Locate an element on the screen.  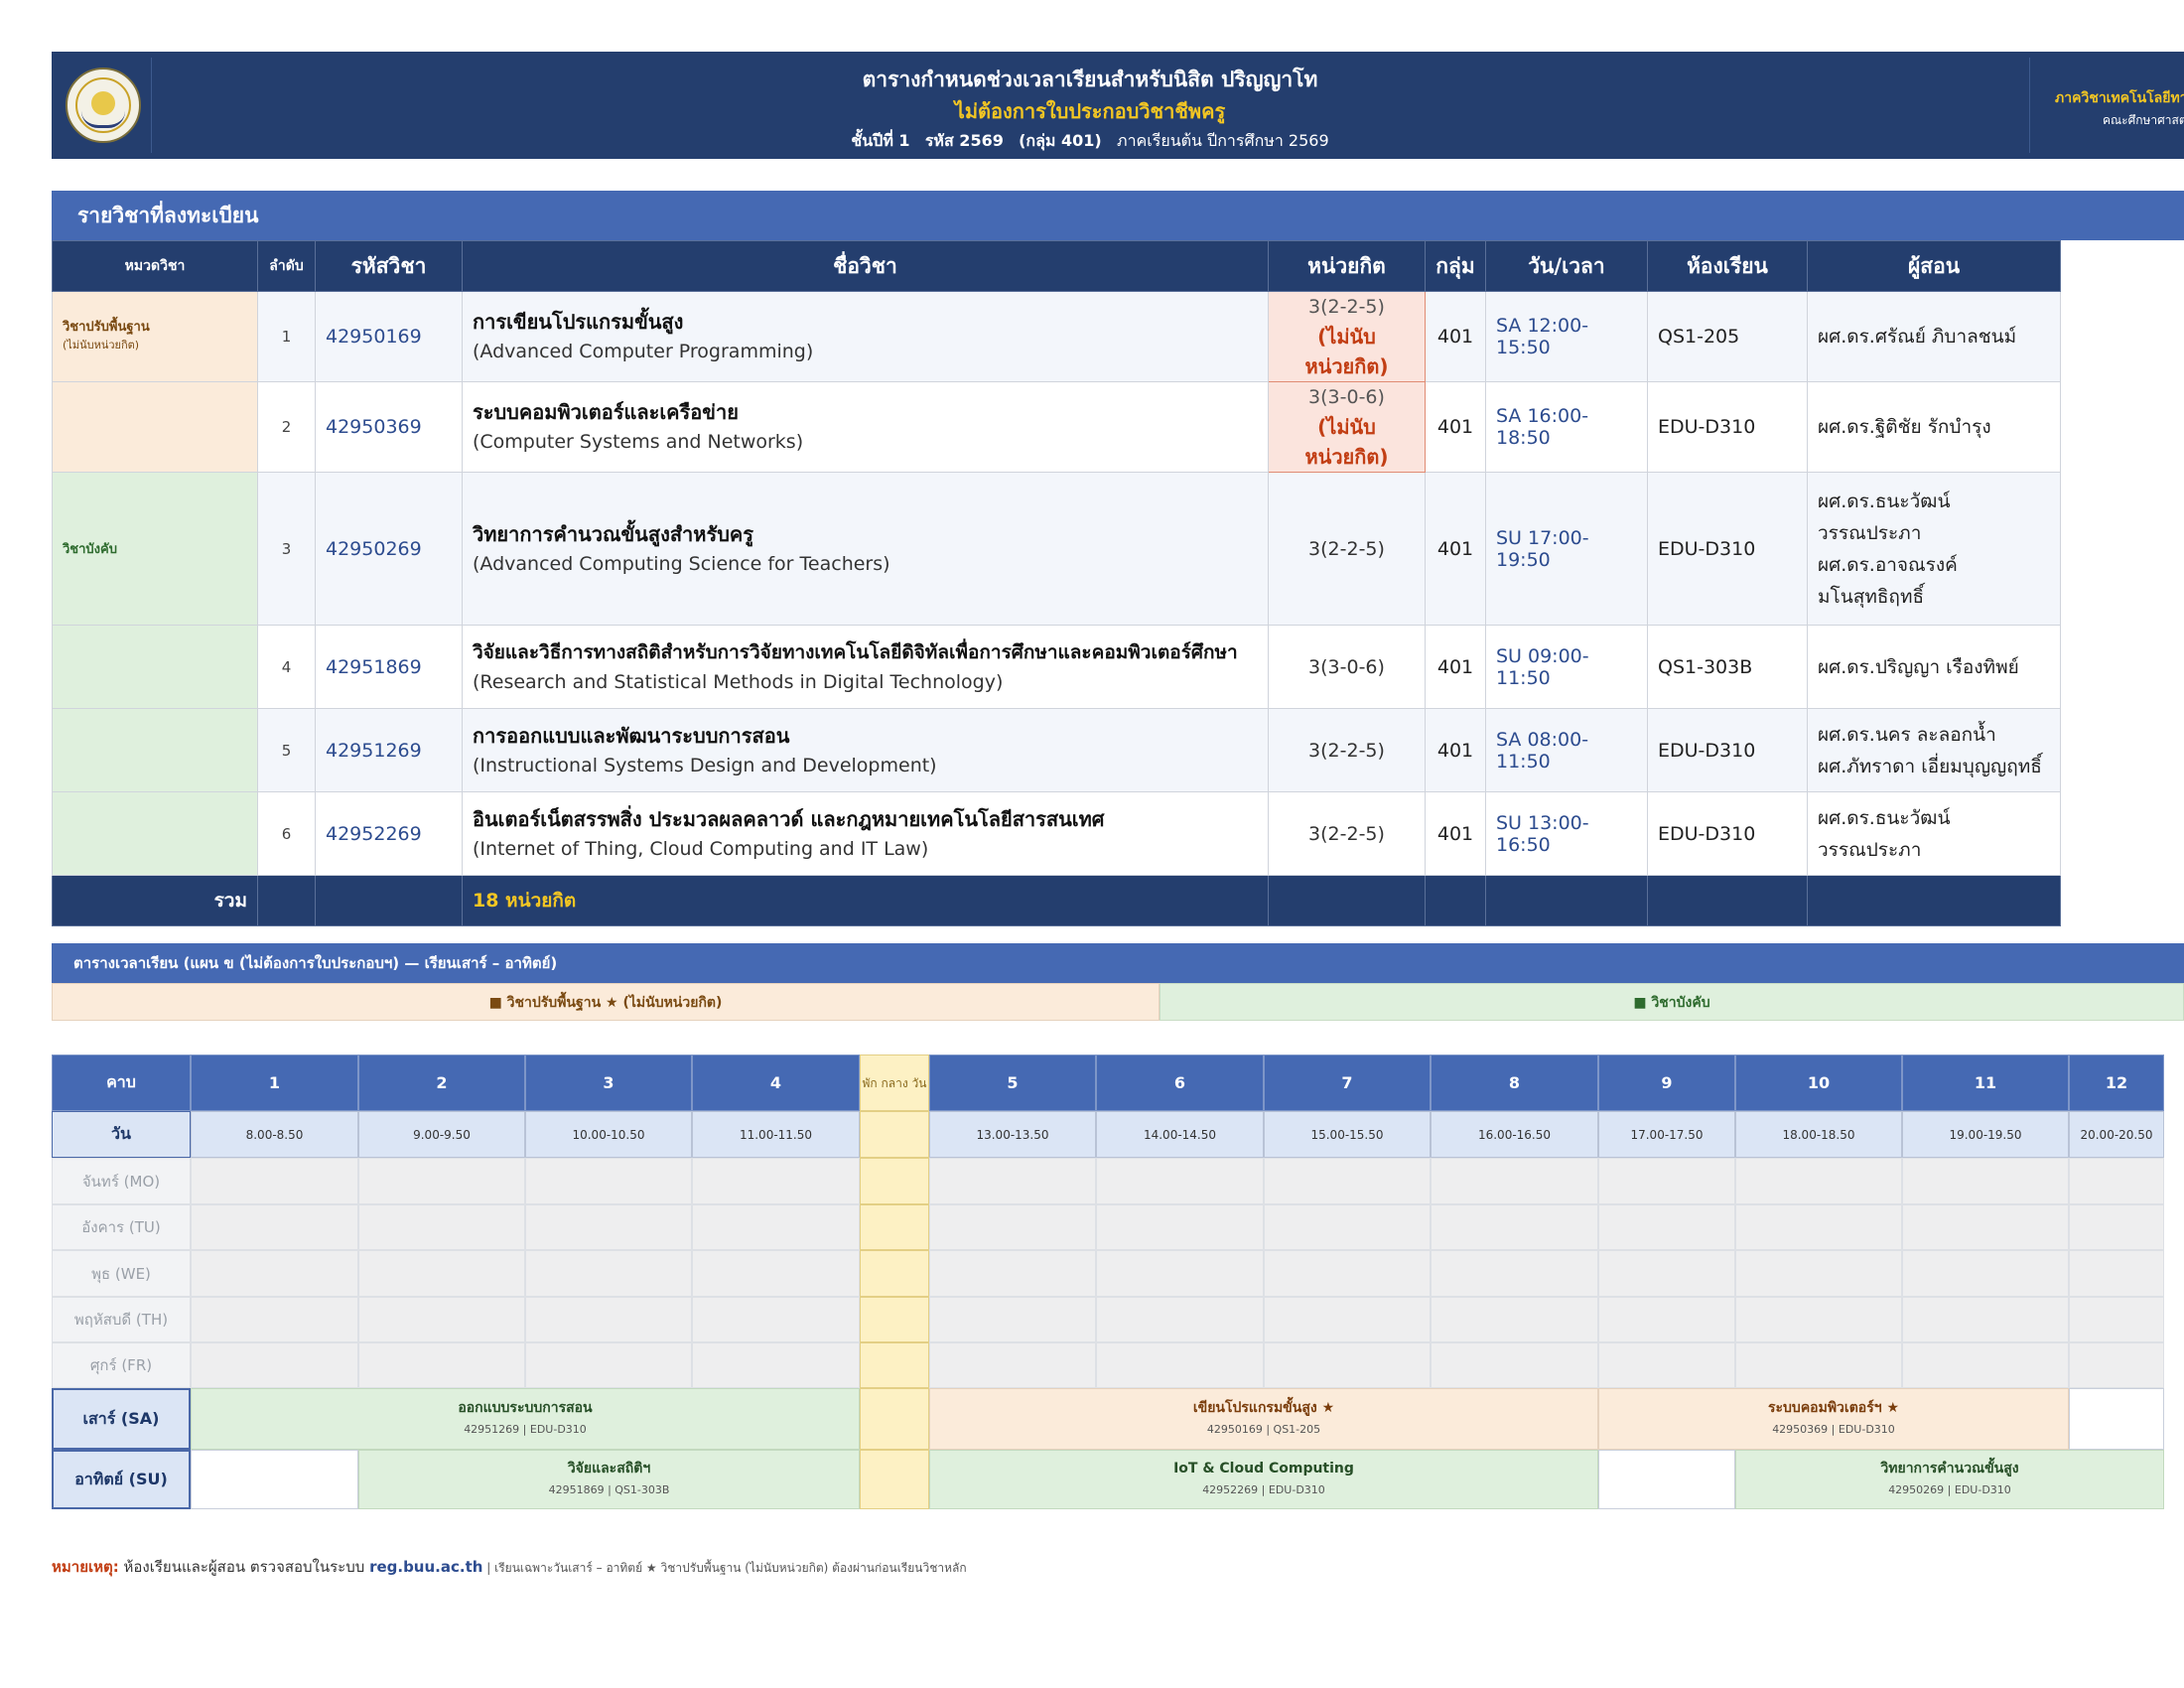
faculty-name: คณะศึกษาศาสต is located at coordinates (2143, 120).